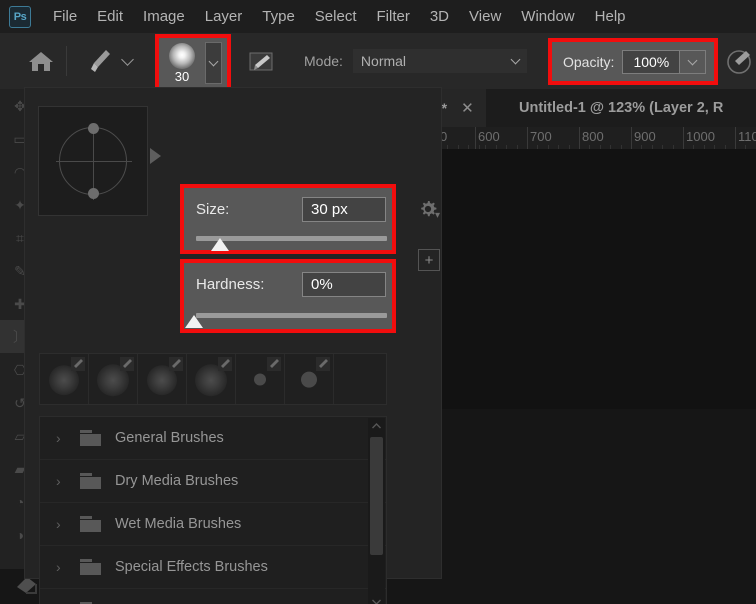 The width and height of the screenshot is (756, 604). Describe the element at coordinates (747, 136) in the screenshot. I see `ruler-label: 1100` at that location.